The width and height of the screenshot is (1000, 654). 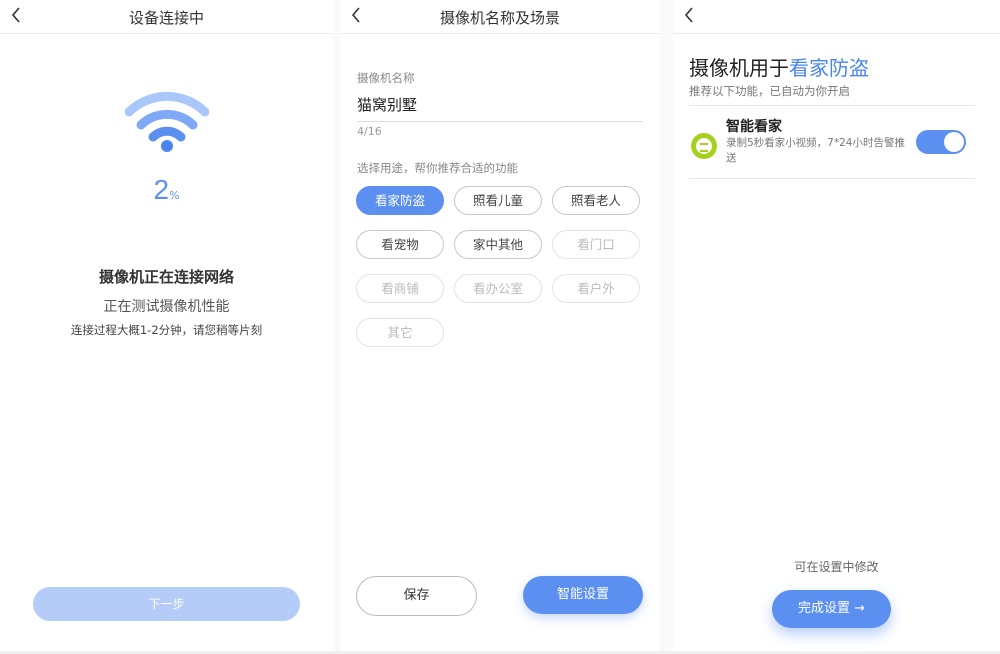 I want to click on progress-unit: %, so click(x=174, y=195).